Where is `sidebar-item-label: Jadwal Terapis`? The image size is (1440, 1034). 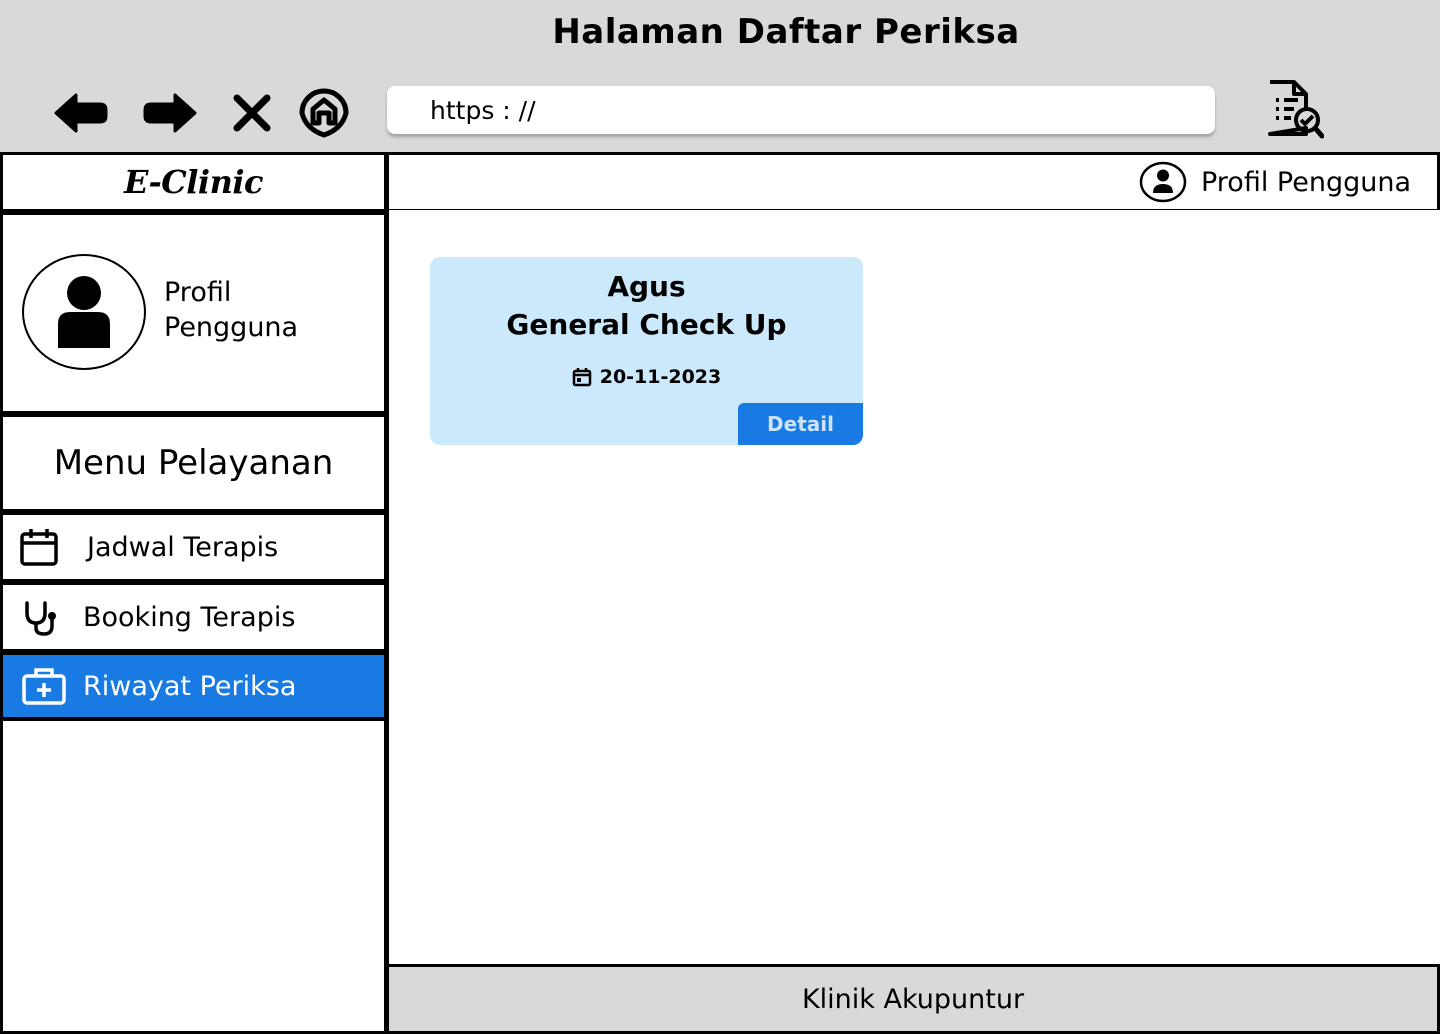
sidebar-item-label: Jadwal Terapis is located at coordinates (183, 547).